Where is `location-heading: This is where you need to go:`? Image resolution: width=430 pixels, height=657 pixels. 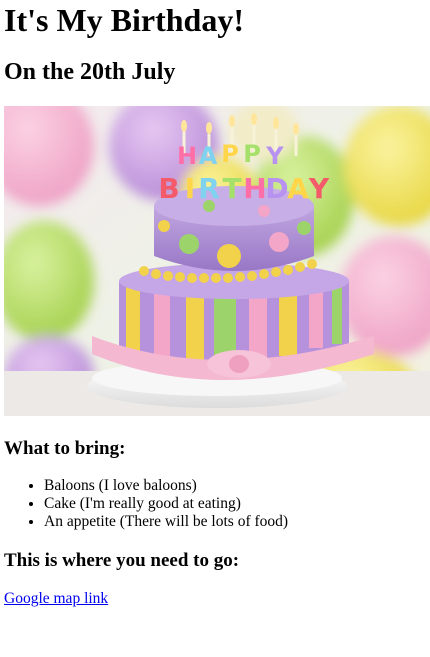 location-heading: This is where you need to go: is located at coordinates (122, 560).